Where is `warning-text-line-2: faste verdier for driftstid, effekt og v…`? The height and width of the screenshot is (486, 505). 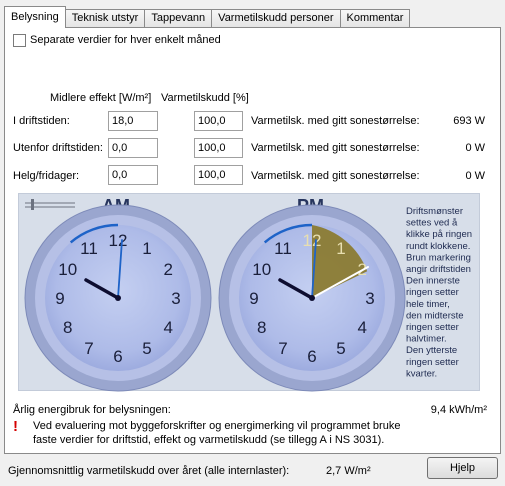
warning-text-line-2: faste verdier for driftstid, effekt og v… is located at coordinates (209, 440).